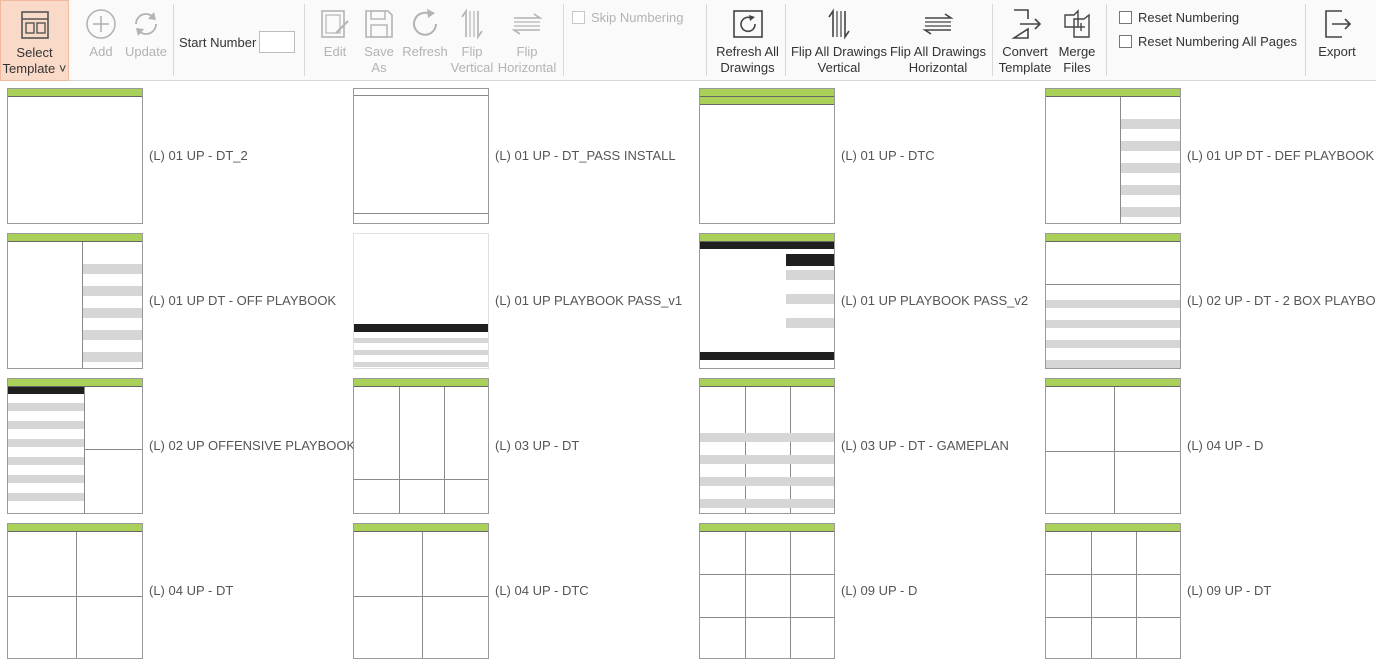 This screenshot has height=665, width=1376. What do you see at coordinates (173, 153) in the screenshot?
I see `template-card: (L) 01 UP - DT_2` at bounding box center [173, 153].